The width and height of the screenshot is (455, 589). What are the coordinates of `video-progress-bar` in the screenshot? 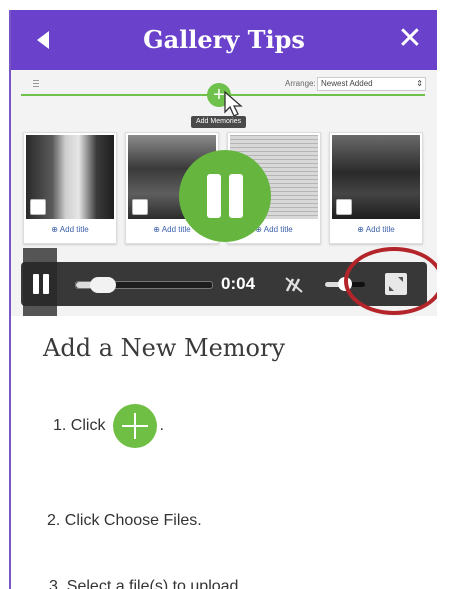 It's located at (144, 285).